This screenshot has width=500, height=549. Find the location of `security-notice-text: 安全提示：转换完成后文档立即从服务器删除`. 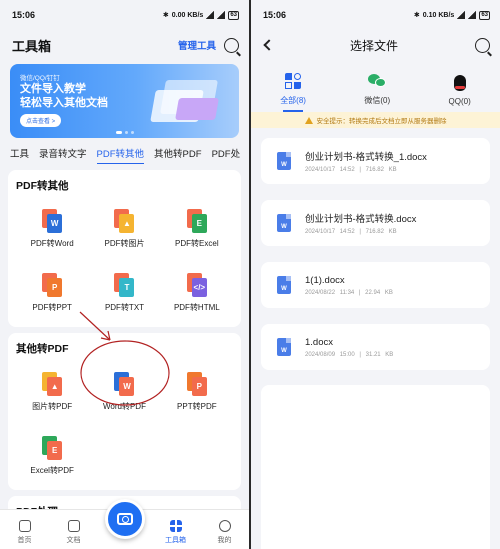

security-notice-text: 安全提示：转换完成后文档立即从服务器删除 is located at coordinates (381, 121).